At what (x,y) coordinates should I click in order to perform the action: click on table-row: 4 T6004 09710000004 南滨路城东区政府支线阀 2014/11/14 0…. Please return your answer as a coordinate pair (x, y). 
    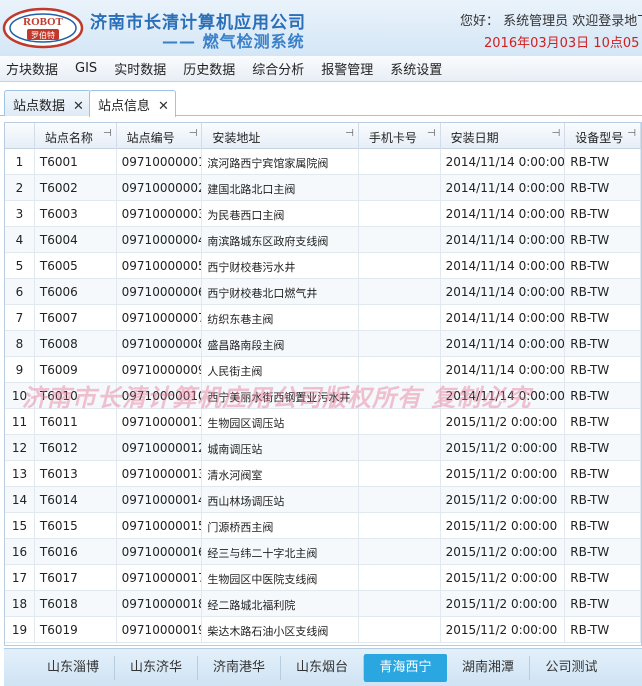
    Looking at the image, I should click on (323, 240).